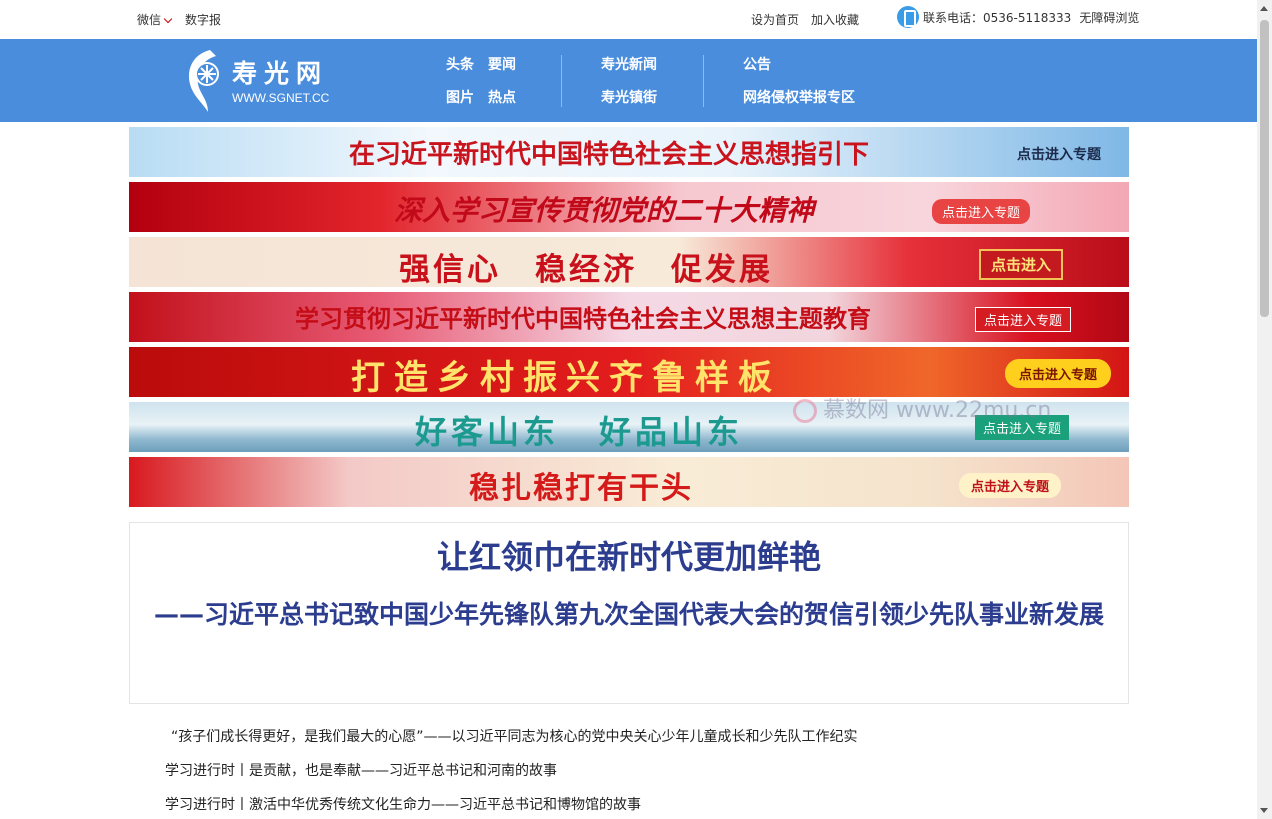 The height and width of the screenshot is (819, 1272). Describe the element at coordinates (1264, 8) in the screenshot. I see `scroll-up-icon` at that location.